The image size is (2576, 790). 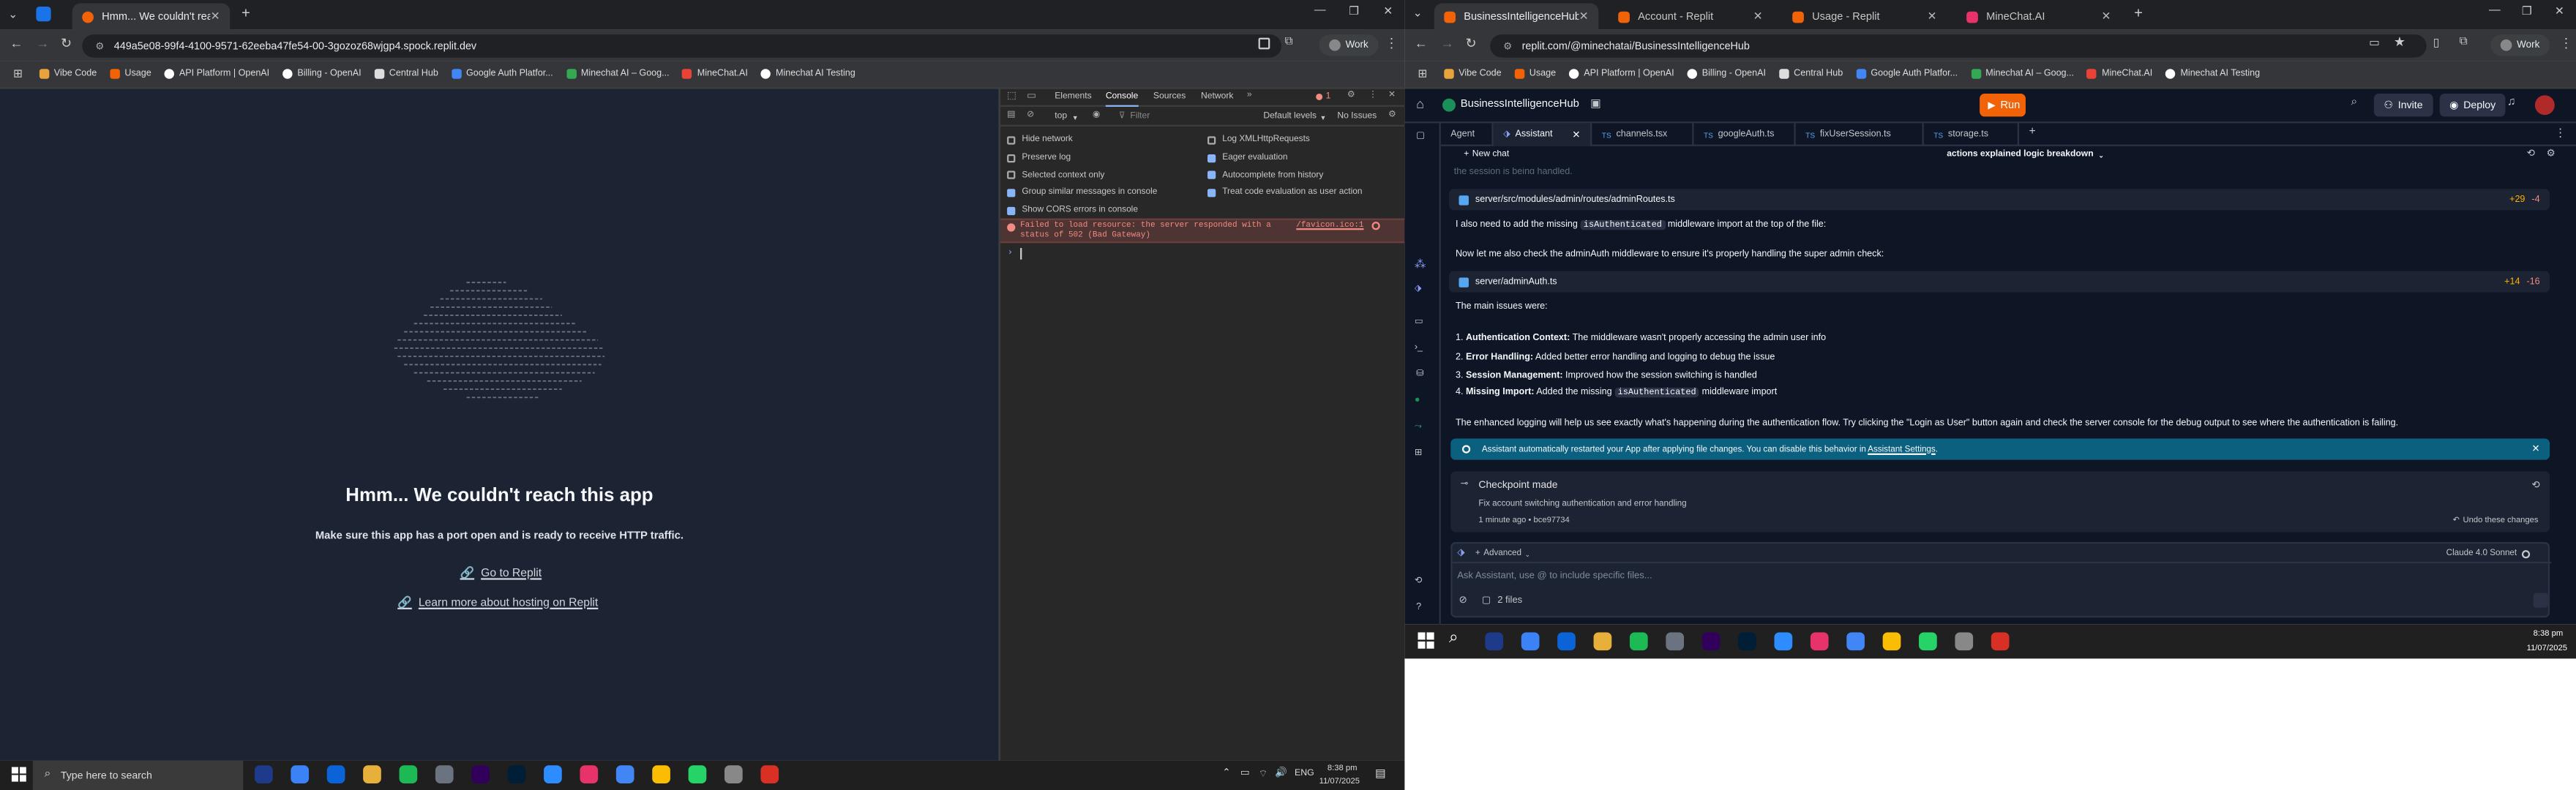 What do you see at coordinates (1726, 74) in the screenshot?
I see `bookmark-item: Billing - OpenAI` at bounding box center [1726, 74].